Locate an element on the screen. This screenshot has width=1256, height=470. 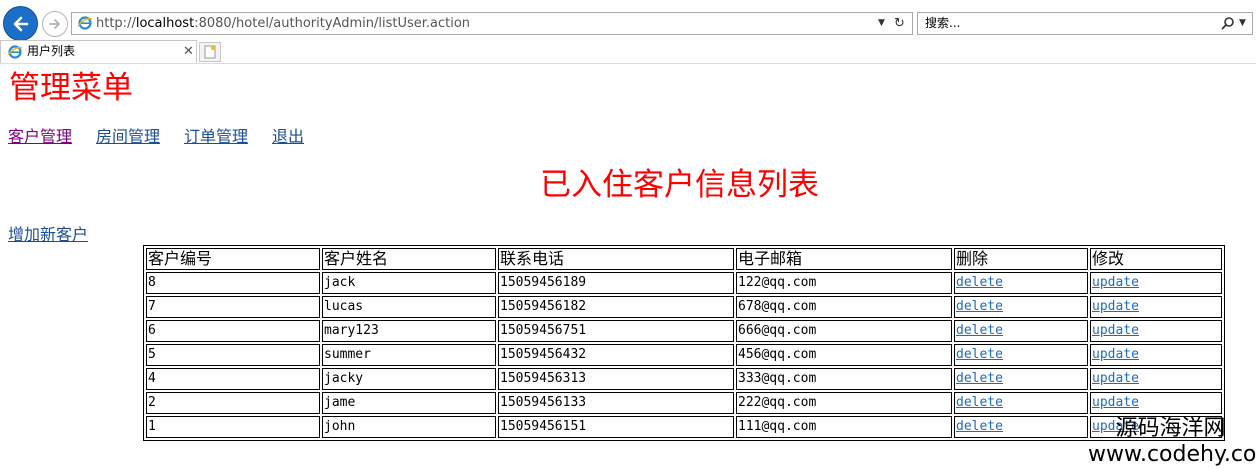
list-title: 已入住客户信息列表 is located at coordinates (679, 185).